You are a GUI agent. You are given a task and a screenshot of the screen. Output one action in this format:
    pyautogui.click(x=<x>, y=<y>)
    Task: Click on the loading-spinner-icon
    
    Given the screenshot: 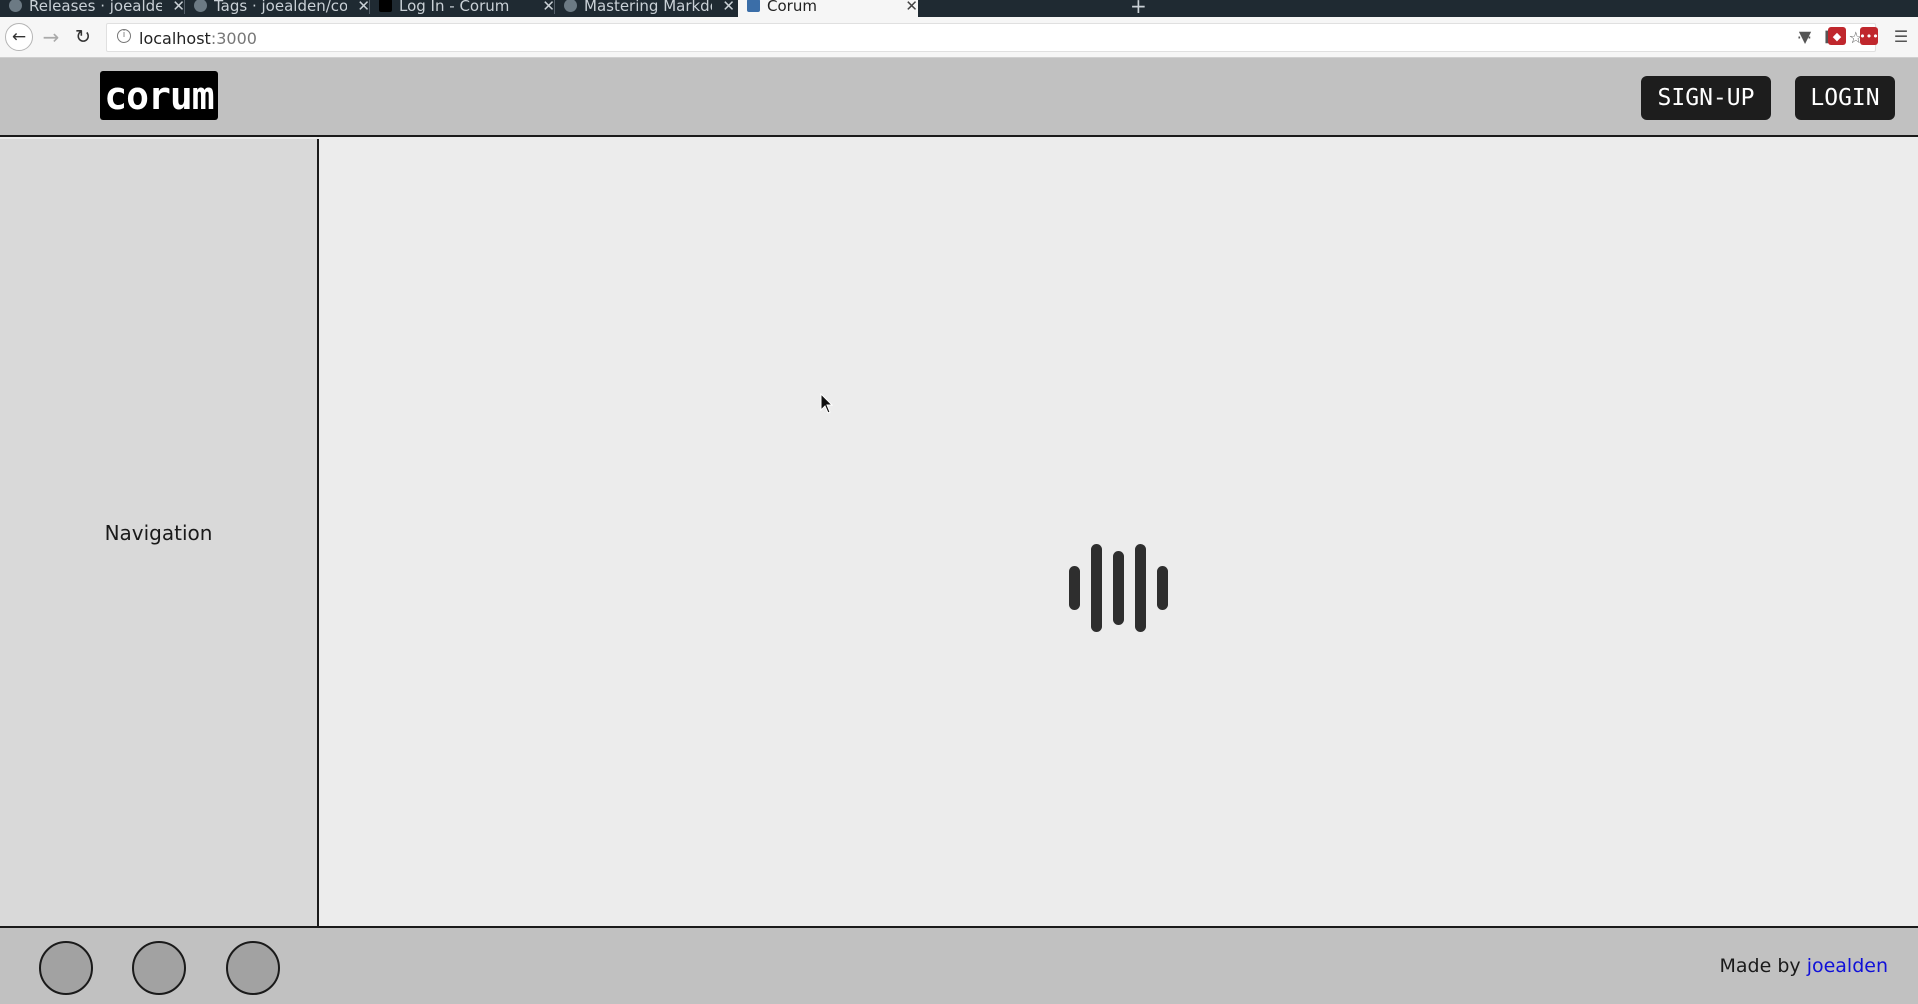 What is the action you would take?
    pyautogui.click(x=1119, y=589)
    